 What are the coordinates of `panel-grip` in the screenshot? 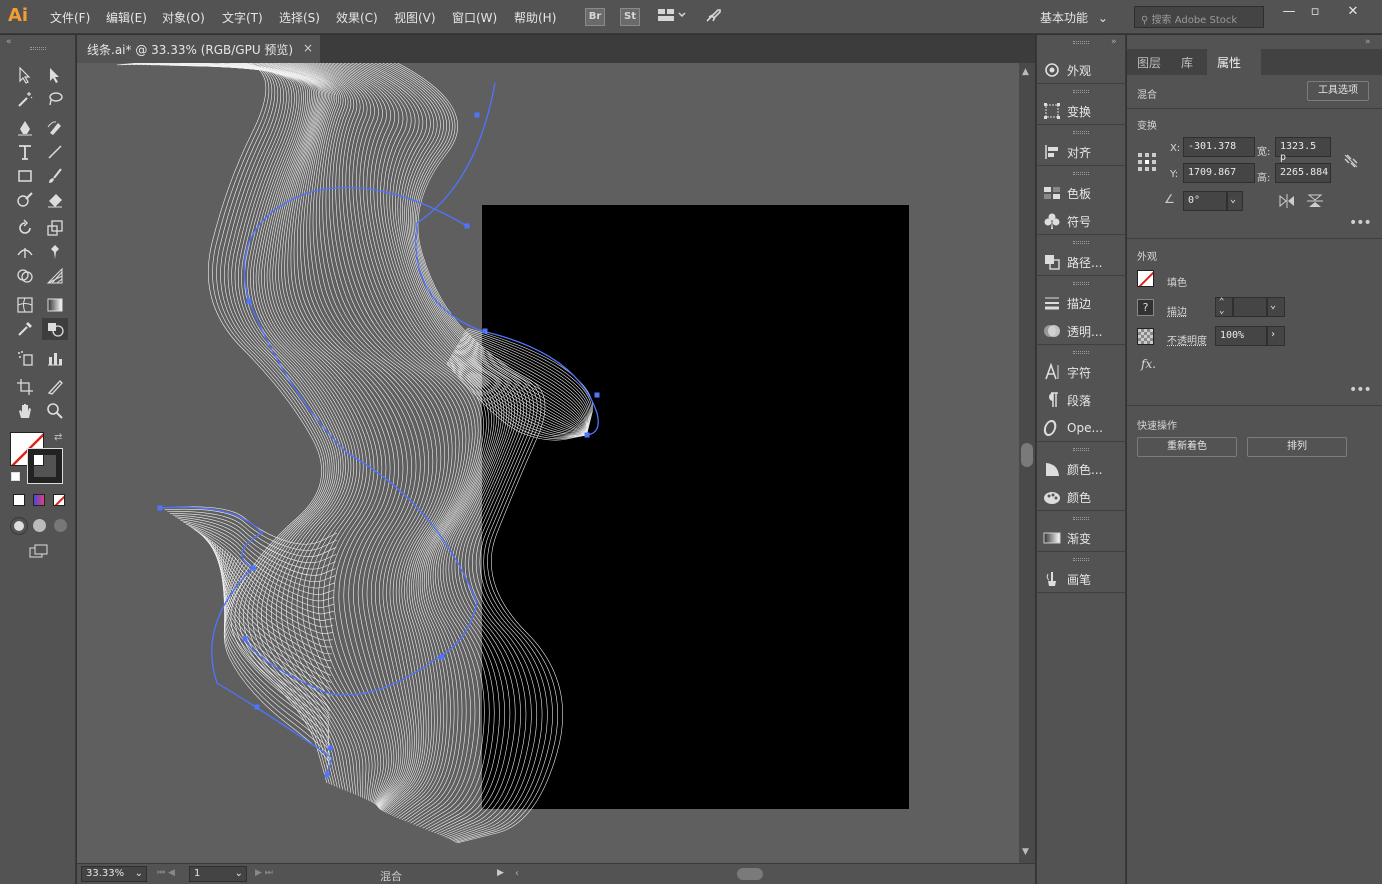 It's located at (38, 48).